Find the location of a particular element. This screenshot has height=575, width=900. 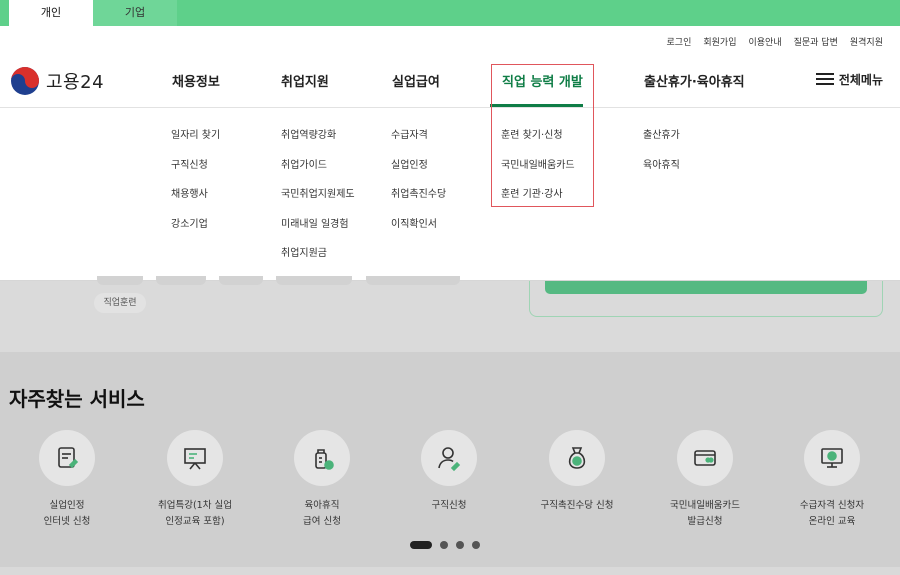

submenu-national-employment-support: 국민취업지원제도 is located at coordinates (318, 192).